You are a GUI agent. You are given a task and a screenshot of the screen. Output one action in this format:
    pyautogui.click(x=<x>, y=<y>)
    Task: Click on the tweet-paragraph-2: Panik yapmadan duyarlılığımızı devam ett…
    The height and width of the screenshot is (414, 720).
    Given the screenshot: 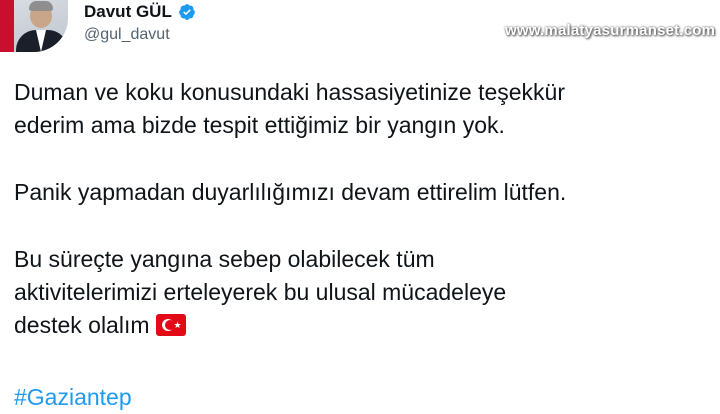 What is the action you would take?
    pyautogui.click(x=290, y=192)
    